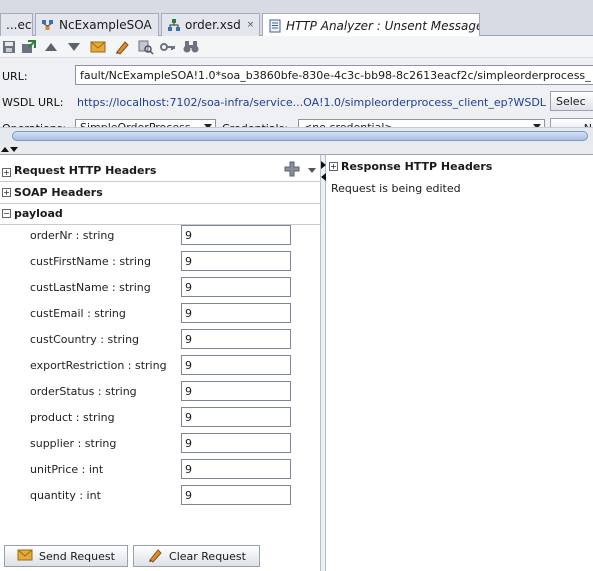  Describe the element at coordinates (323, 363) in the screenshot. I see `vertical-split-handle` at that location.